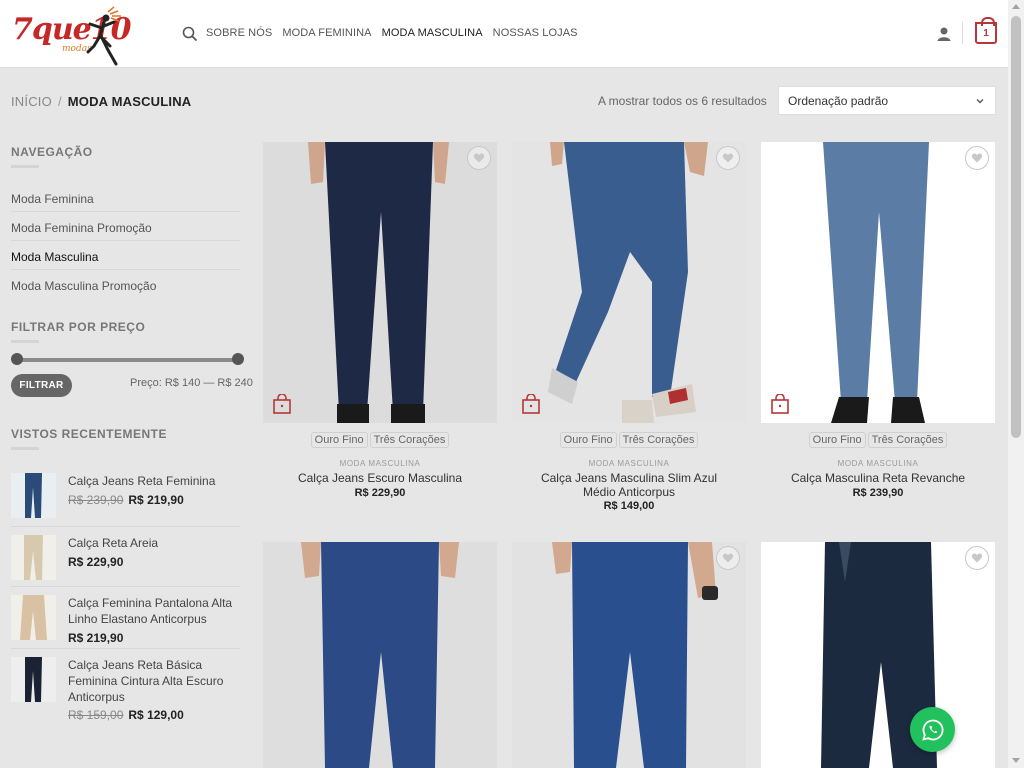  I want to click on price-slider-track, so click(127, 360).